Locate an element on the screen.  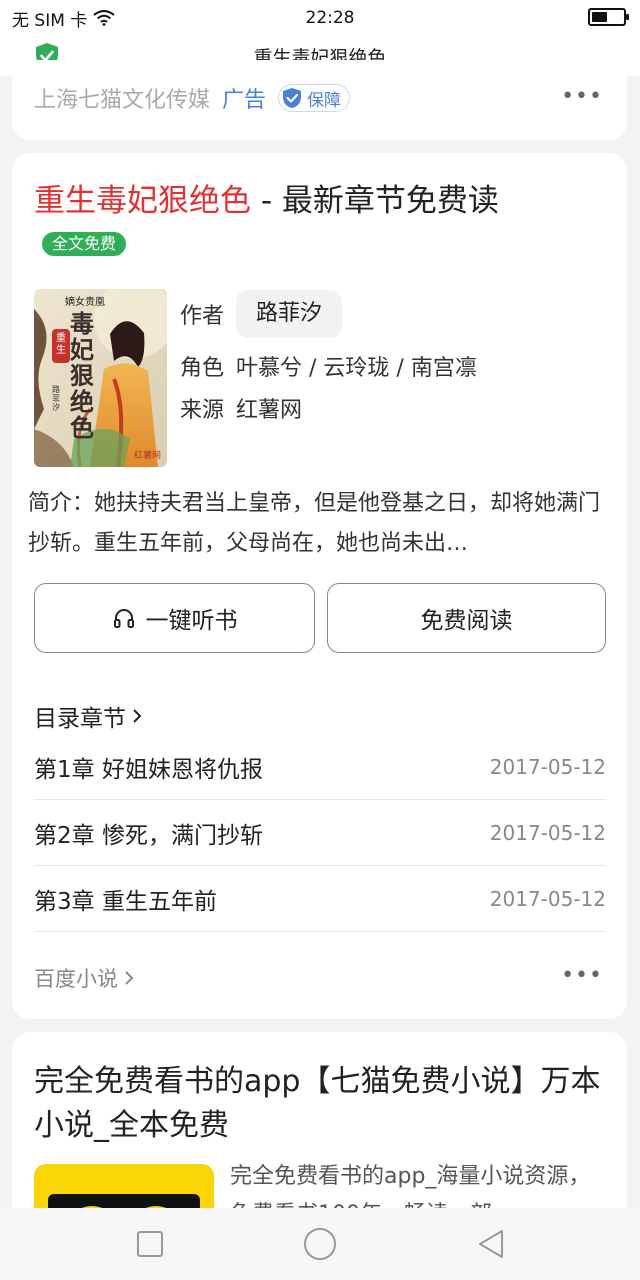
toc-link: 目录章节 is located at coordinates (89, 716).